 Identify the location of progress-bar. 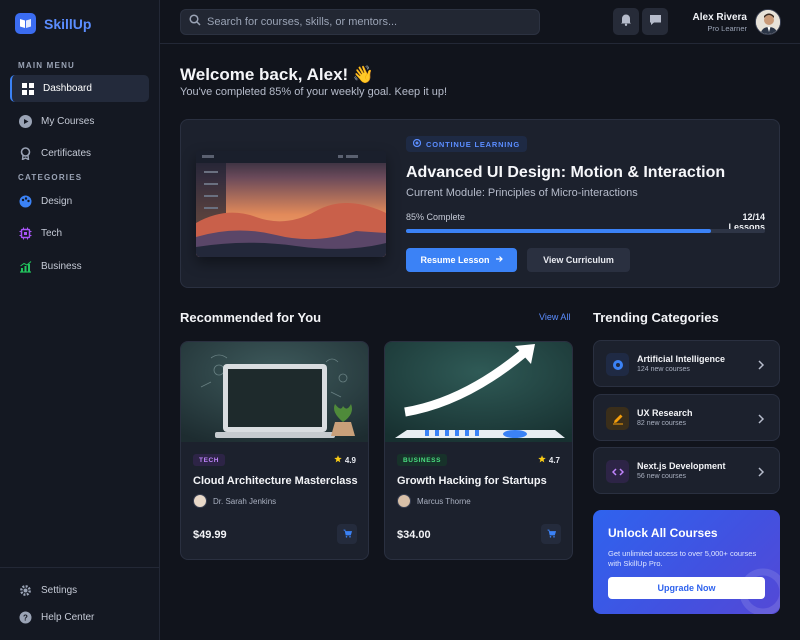
(585, 231).